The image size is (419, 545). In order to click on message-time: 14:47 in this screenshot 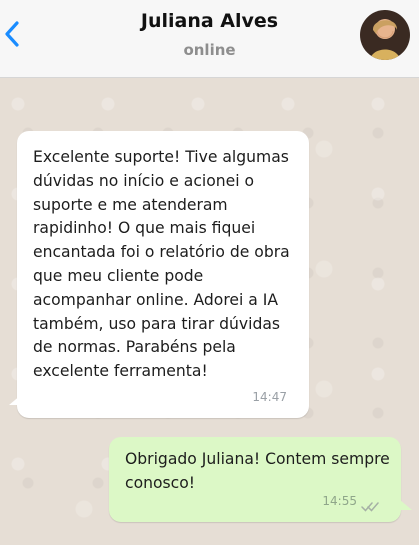, I will do `click(269, 397)`.